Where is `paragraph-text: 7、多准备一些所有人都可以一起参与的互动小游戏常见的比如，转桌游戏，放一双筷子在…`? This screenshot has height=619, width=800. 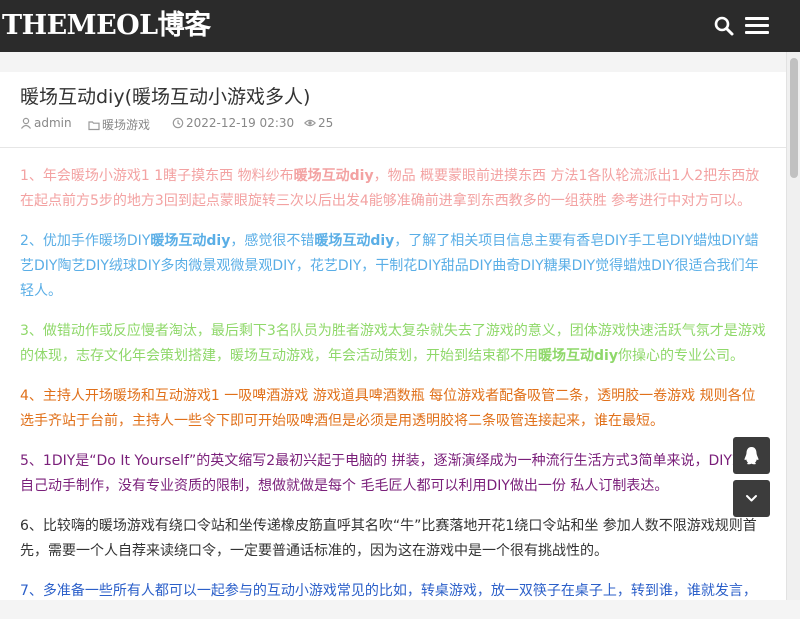 paragraph-text: 7、多准备一些所有人都可以一起参与的互动小游戏常见的比如，转桌游戏，放一双筷子在… is located at coordinates (388, 591).